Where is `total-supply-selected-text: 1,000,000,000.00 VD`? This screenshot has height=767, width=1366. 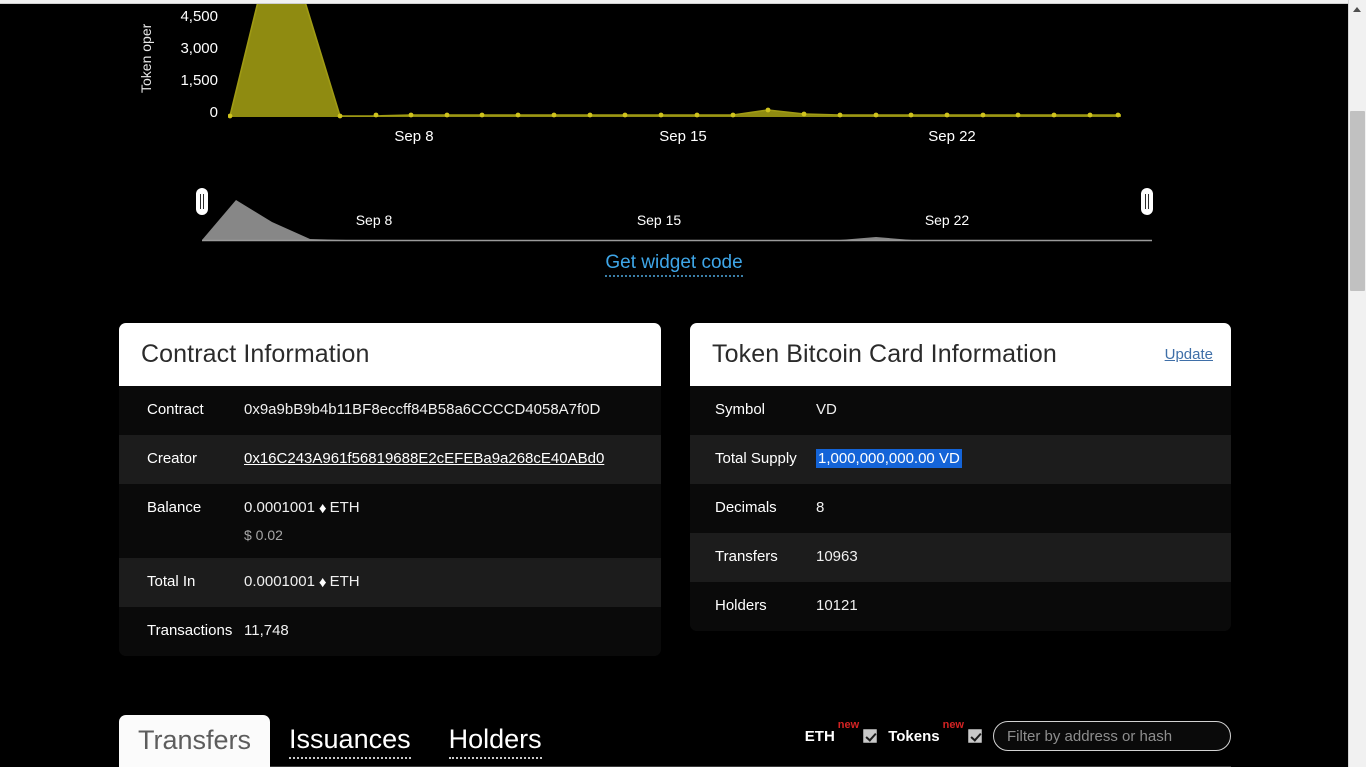 total-supply-selected-text: 1,000,000,000.00 VD is located at coordinates (889, 458).